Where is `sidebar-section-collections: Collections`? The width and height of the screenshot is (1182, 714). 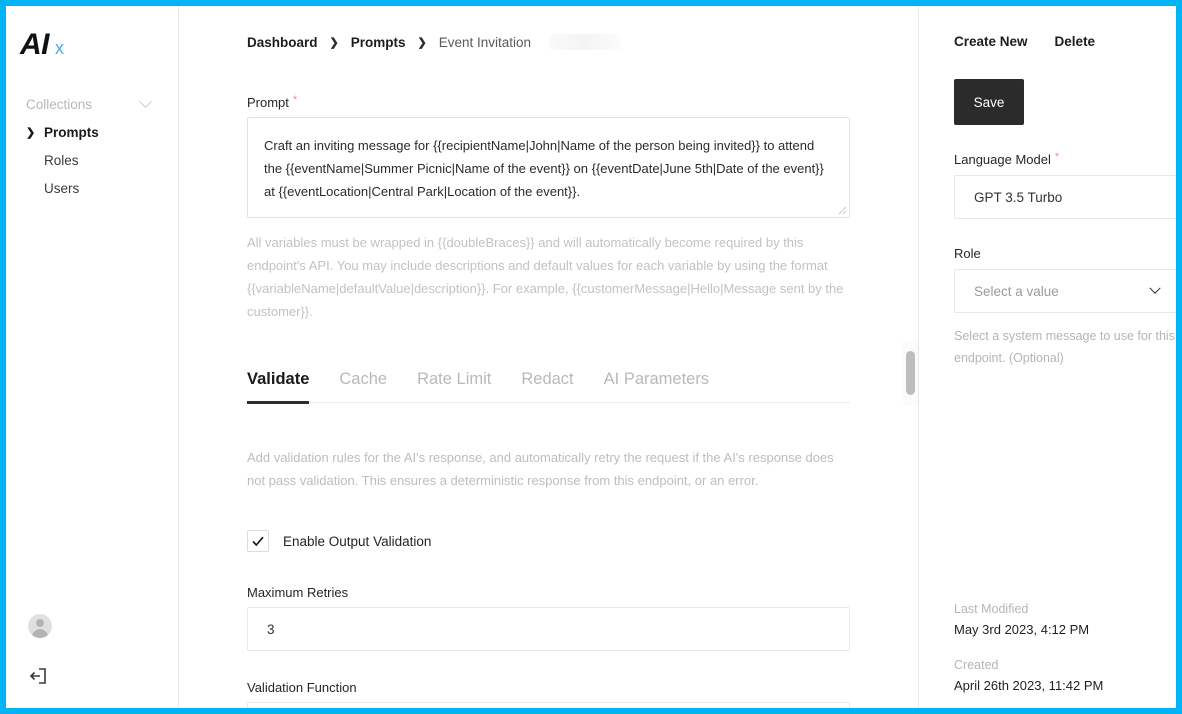 sidebar-section-collections: Collections is located at coordinates (92, 104).